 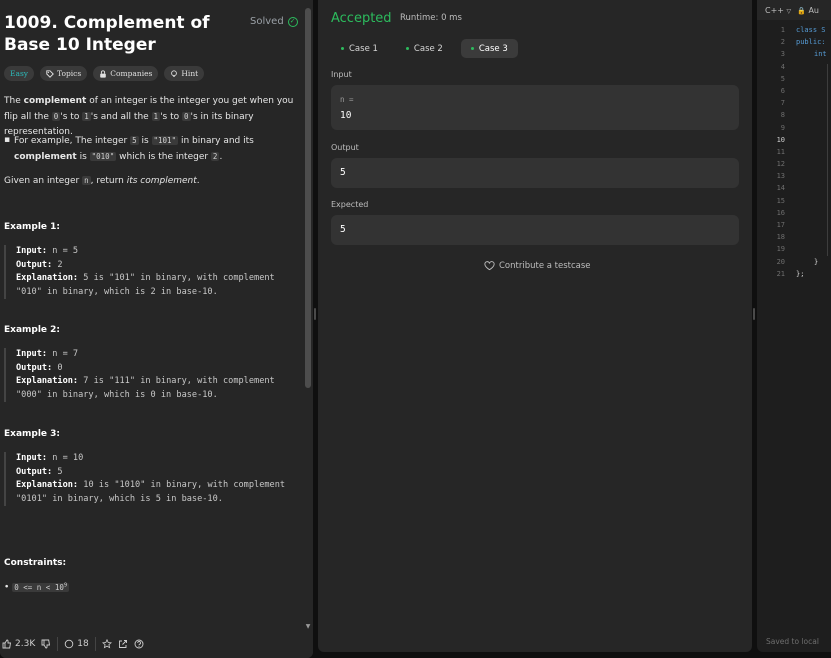 I want to click on question-circle-icon, so click(x=139, y=644).